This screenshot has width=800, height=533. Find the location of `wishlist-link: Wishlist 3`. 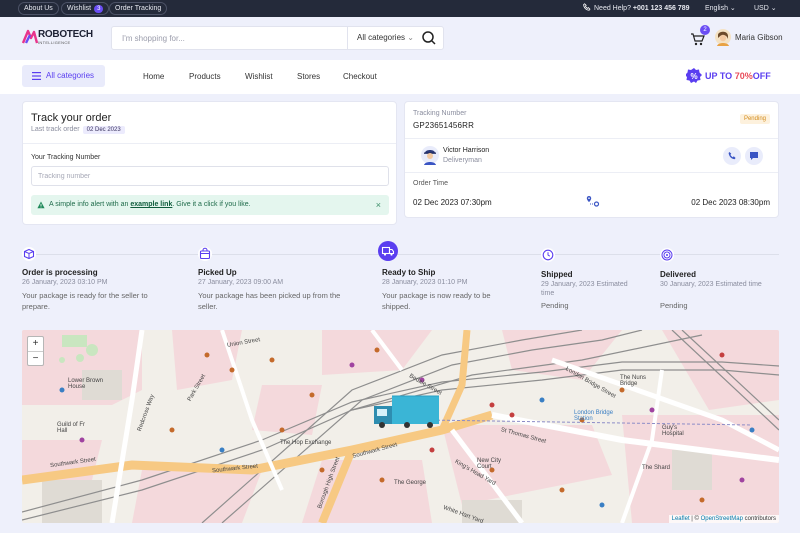

wishlist-link: Wishlist 3 is located at coordinates (85, 8).